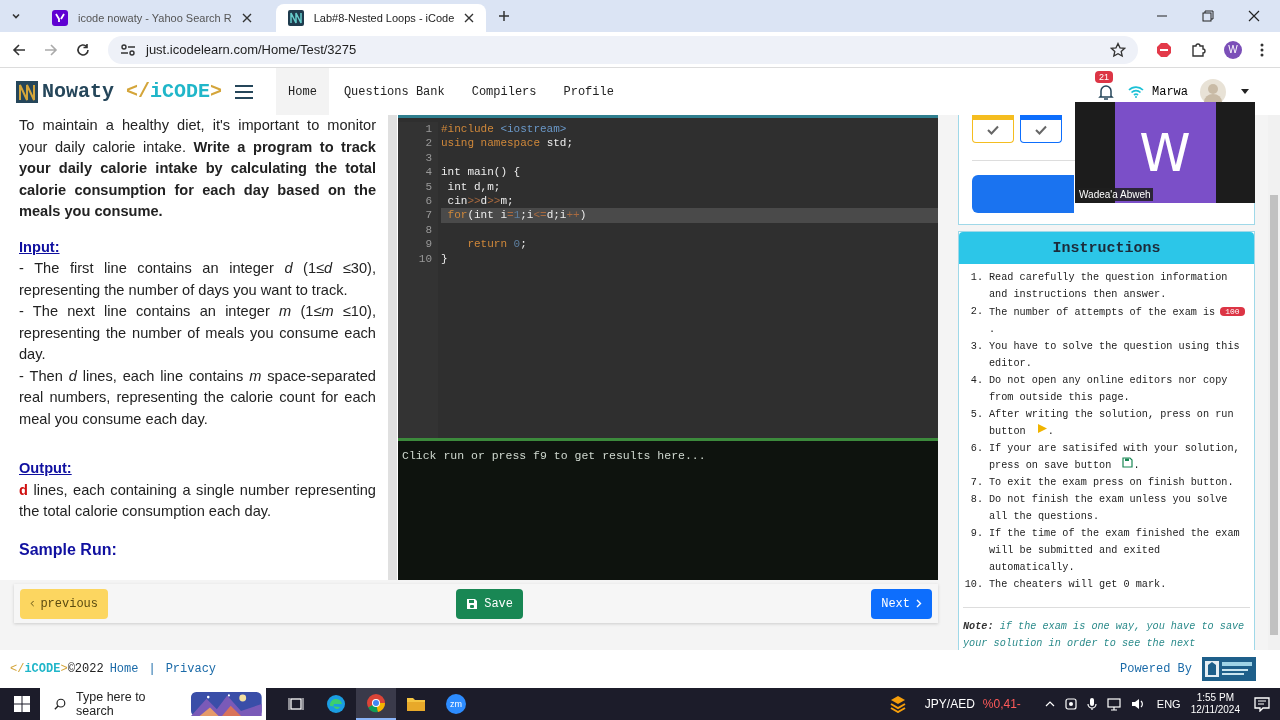  What do you see at coordinates (57, 669) in the screenshot?
I see `footer-copyright: </iCODE>©2022` at bounding box center [57, 669].